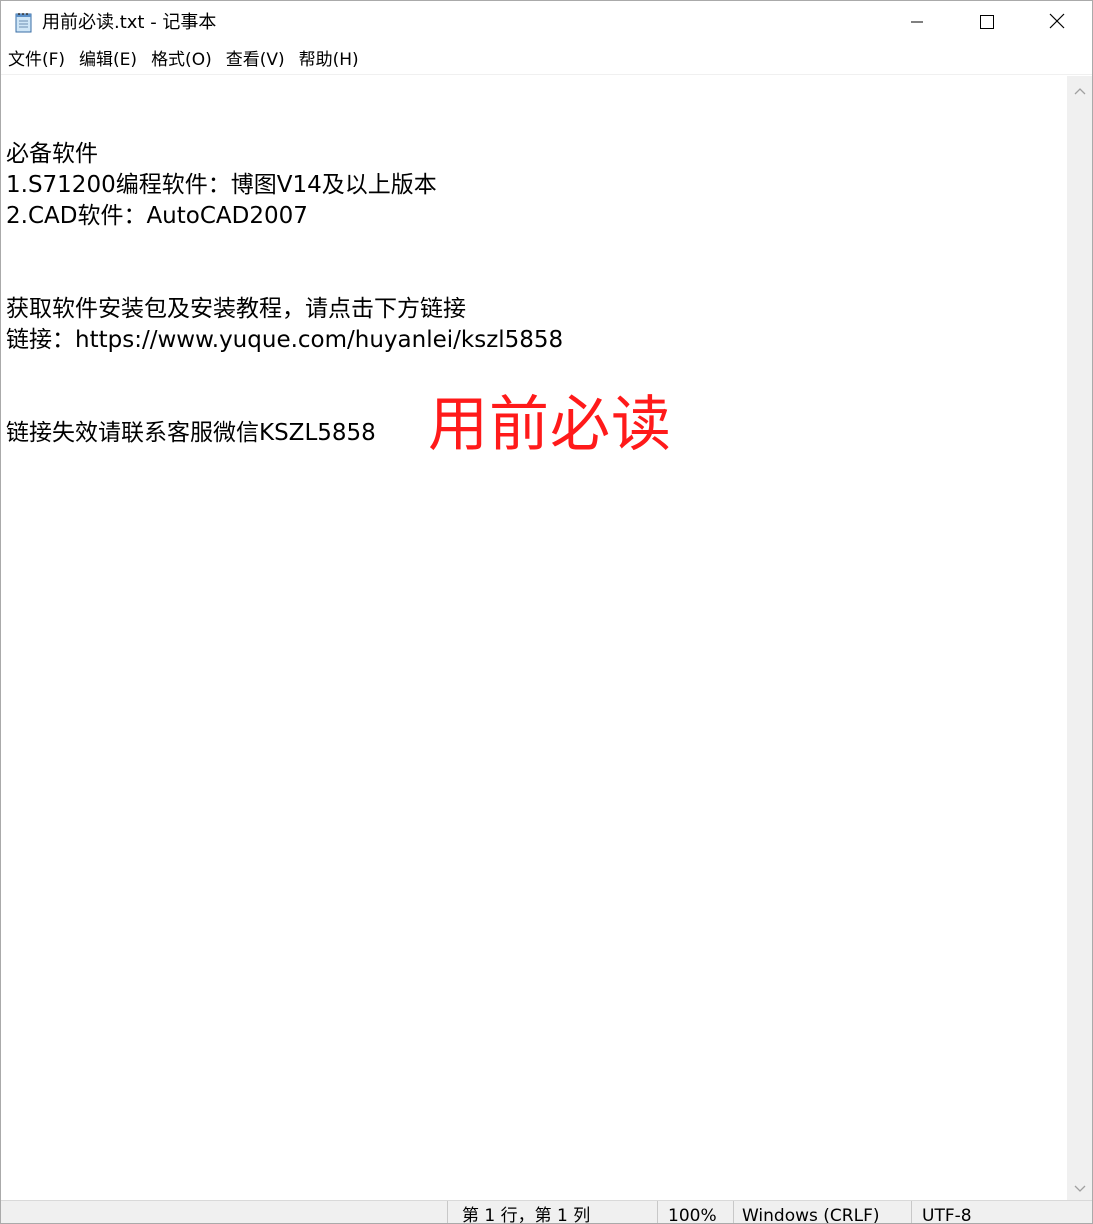 The image size is (1093, 1224). I want to click on menu-bar: 文件(F) 编辑(E) 格式(O) 查看(V) 帮助(H), so click(546, 60).